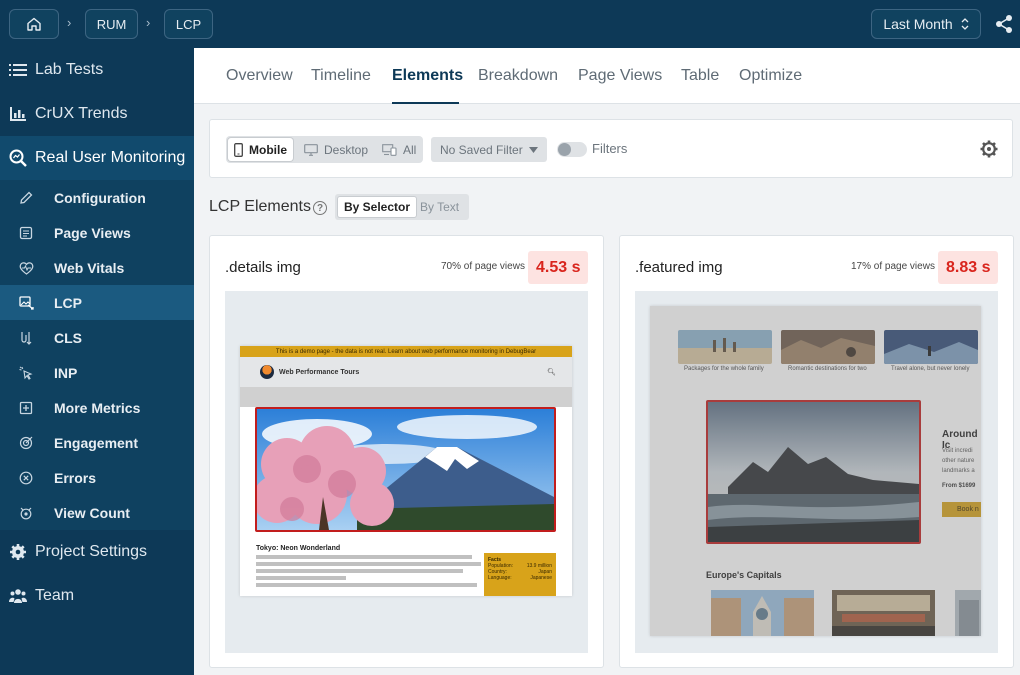  I want to click on sidebar-item-project-settings: Project Settings, so click(97, 552).